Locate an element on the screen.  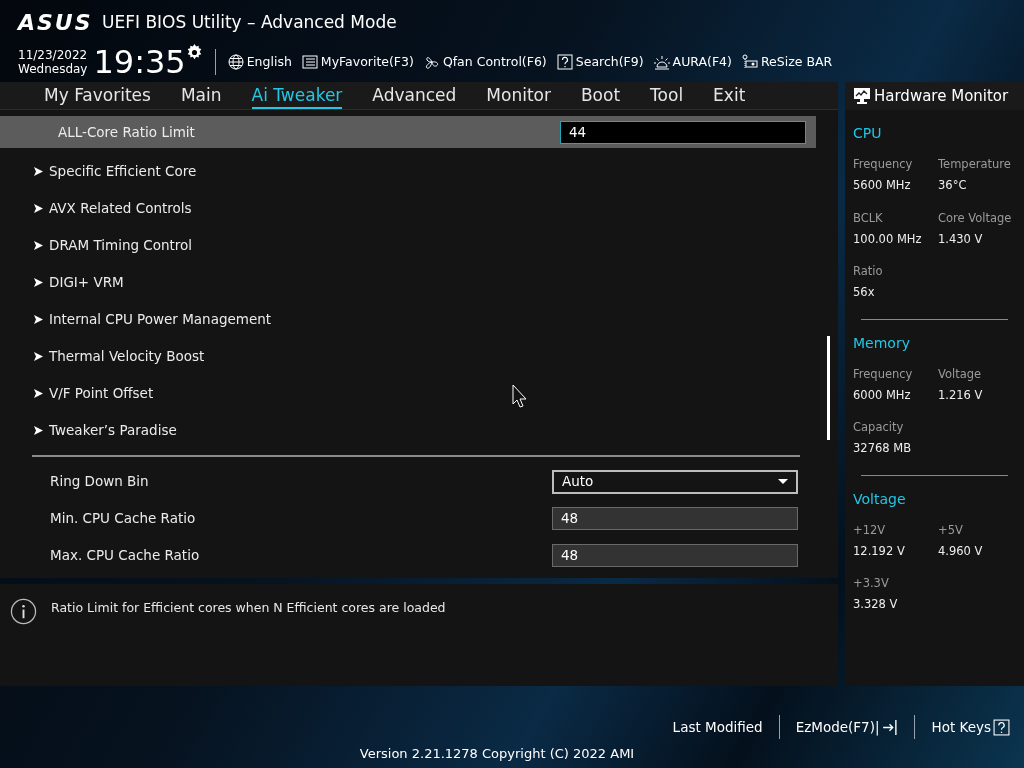
menu-tab: Exit is located at coordinates (729, 96).